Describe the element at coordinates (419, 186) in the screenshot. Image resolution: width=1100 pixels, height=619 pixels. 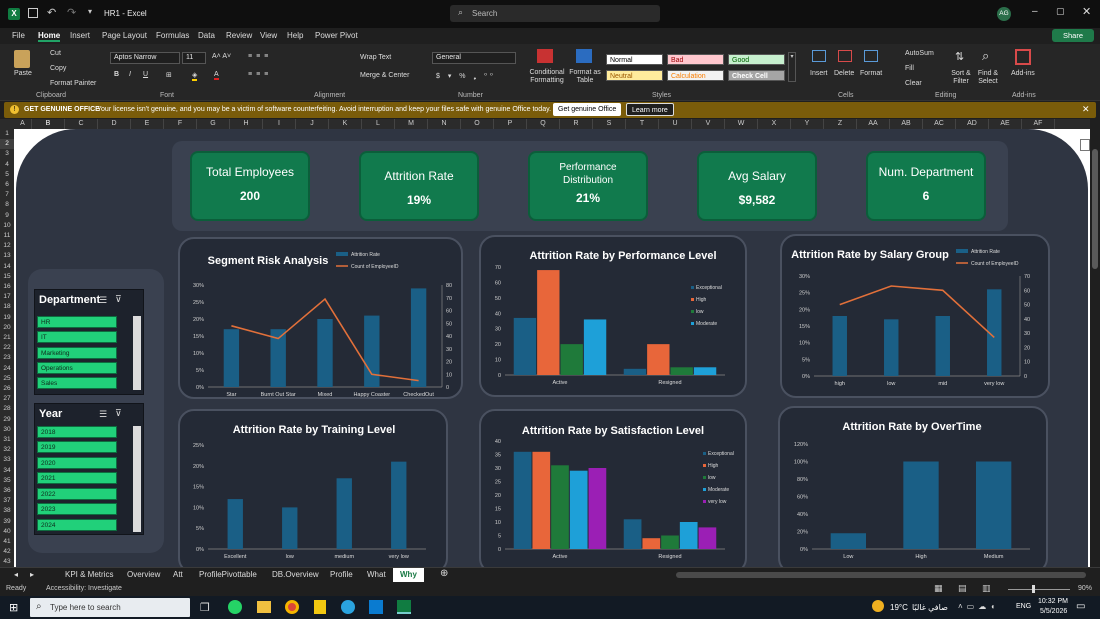
I see `kpi-attrition-rate: Attrition Rate 19%` at that location.